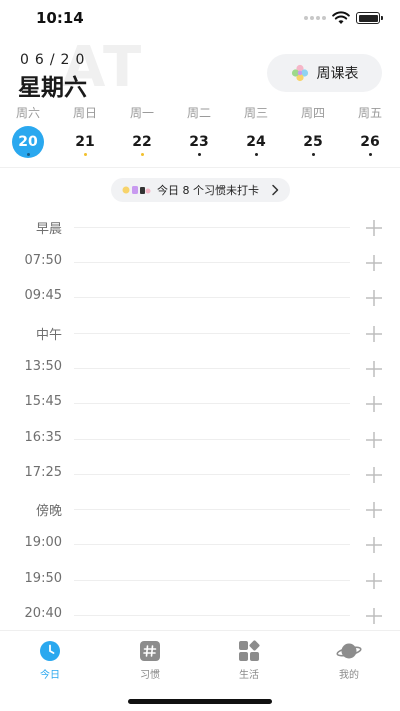 Image resolution: width=400 pixels, height=711 pixels. Describe the element at coordinates (55, 60) in the screenshot. I see `header-date: 06/20` at that location.